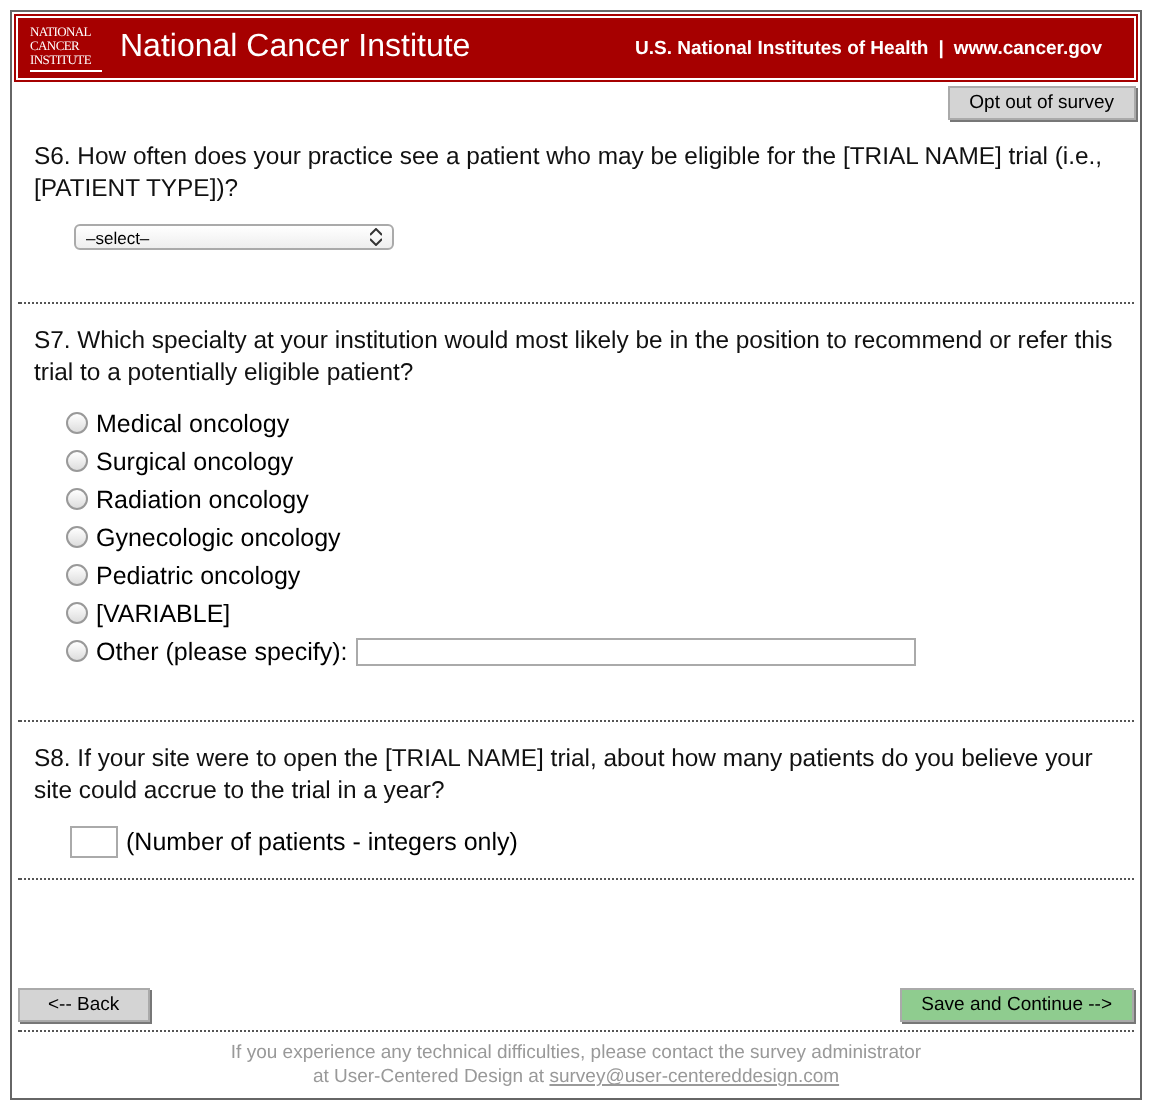  Describe the element at coordinates (198, 575) in the screenshot. I see `option-label: Pediatric oncology` at that location.